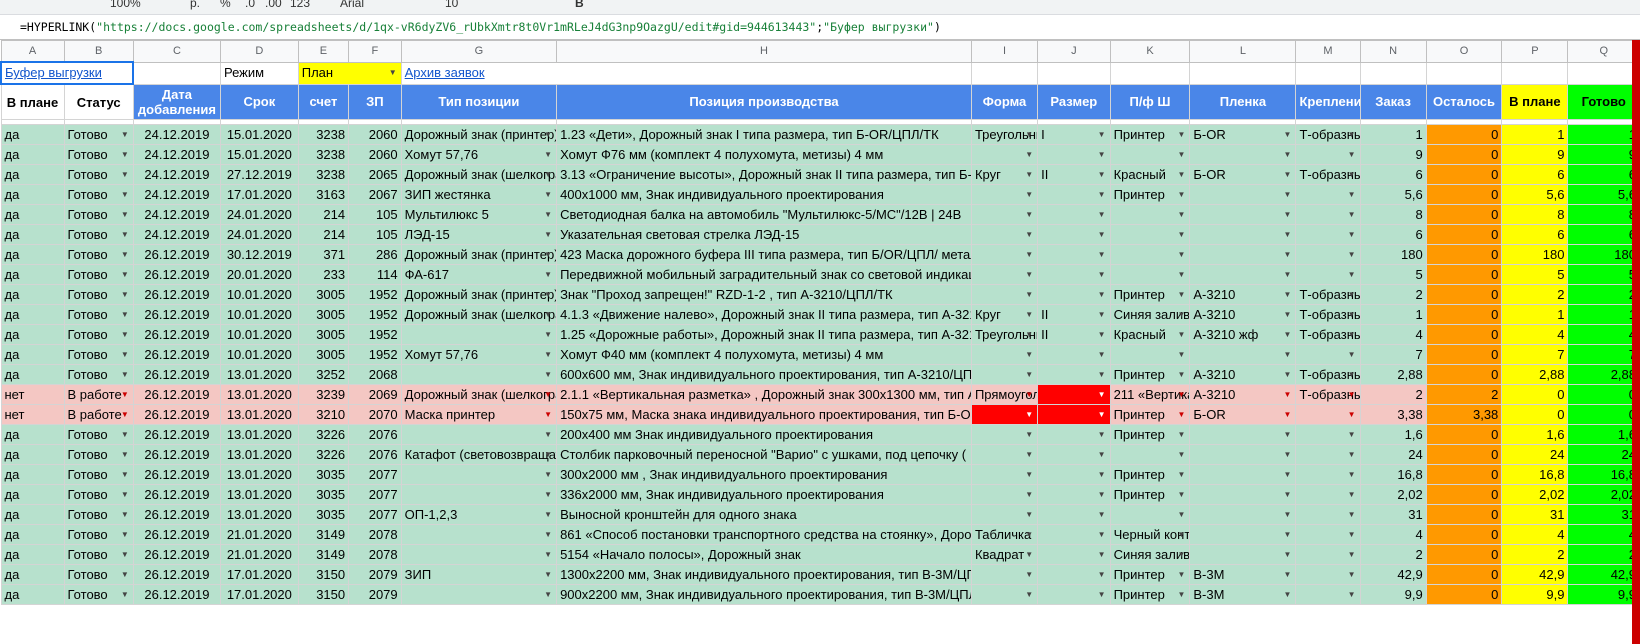 Image resolution: width=1640 pixels, height=644 pixels. What do you see at coordinates (300, 5) in the screenshot?
I see `more-formats-button: 123` at bounding box center [300, 5].